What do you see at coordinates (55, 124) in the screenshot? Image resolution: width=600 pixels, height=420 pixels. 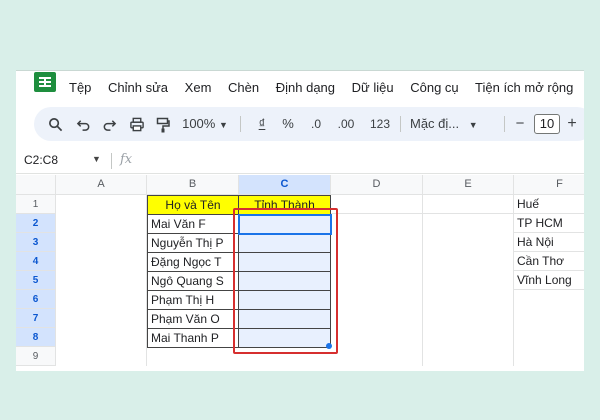 I see `search-menus-icon` at bounding box center [55, 124].